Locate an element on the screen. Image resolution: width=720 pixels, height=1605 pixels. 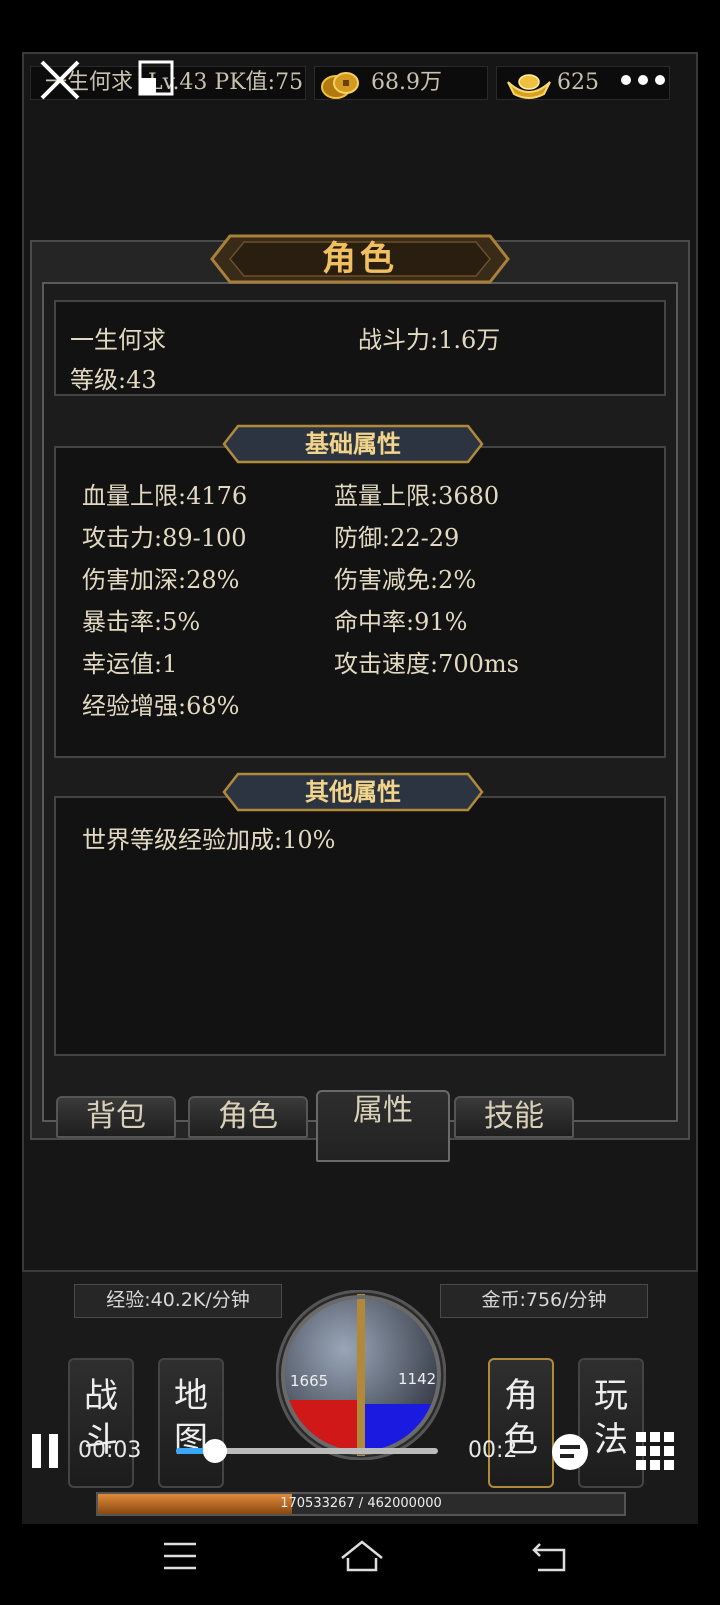
attr-attack: 攻击力:89-100 is located at coordinates (164, 538).